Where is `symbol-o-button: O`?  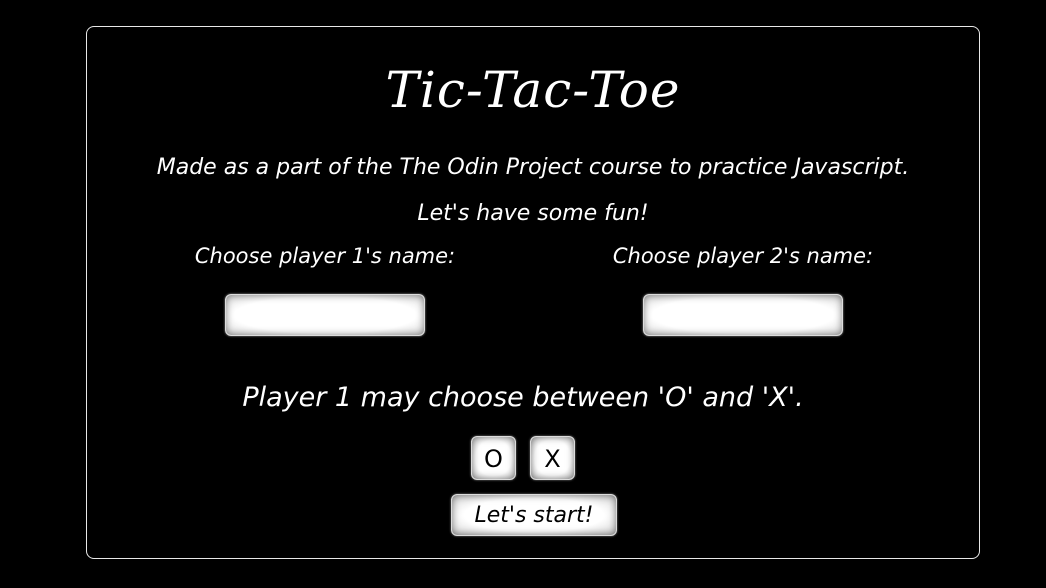
symbol-o-button: O is located at coordinates (493, 458).